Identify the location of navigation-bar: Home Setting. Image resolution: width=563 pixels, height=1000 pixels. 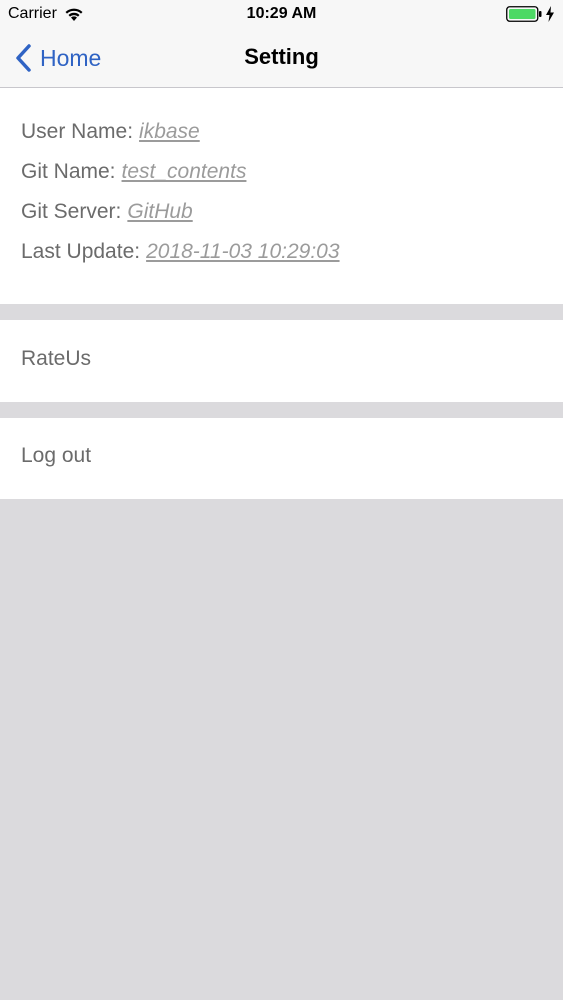
(281, 59).